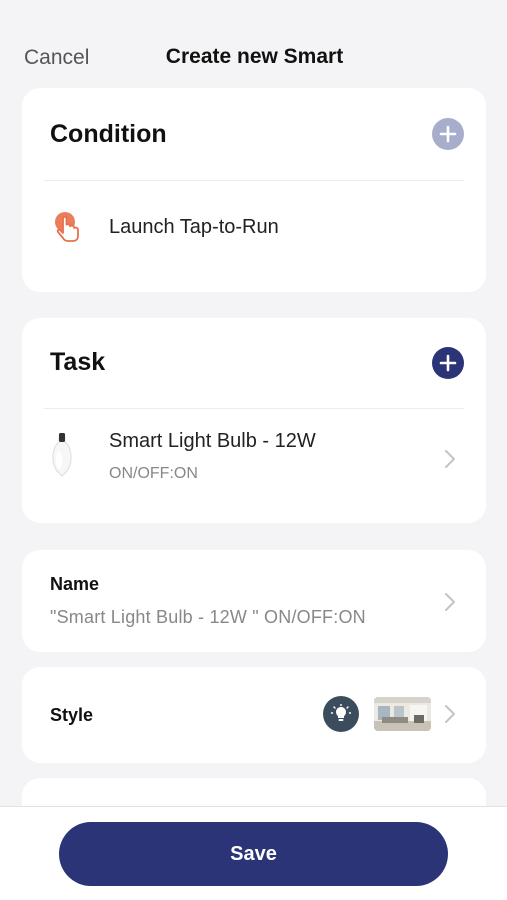  I want to click on condition-item: Launch Tap-to-Run, so click(254, 236).